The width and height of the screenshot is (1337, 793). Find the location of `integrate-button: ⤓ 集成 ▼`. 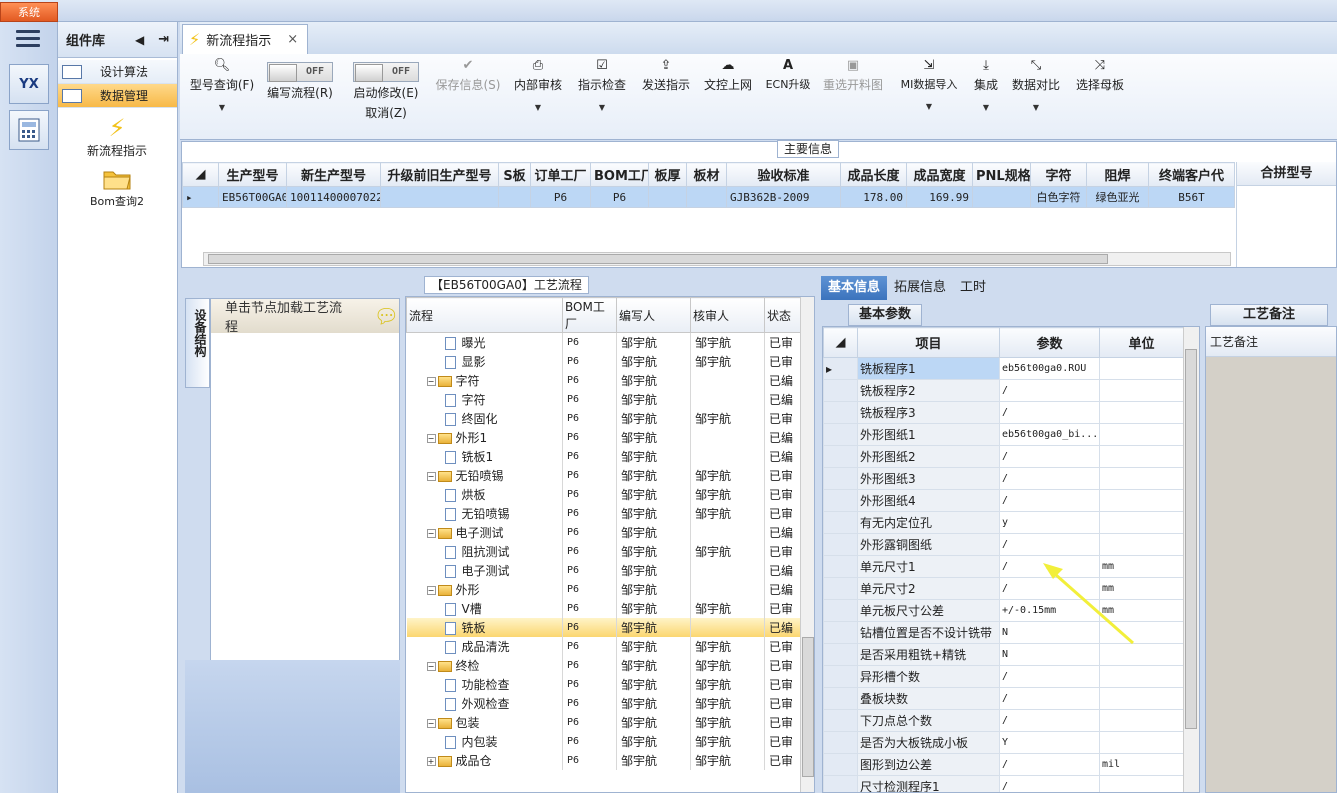

integrate-button: ⤓ 集成 ▼ is located at coordinates (986, 97).